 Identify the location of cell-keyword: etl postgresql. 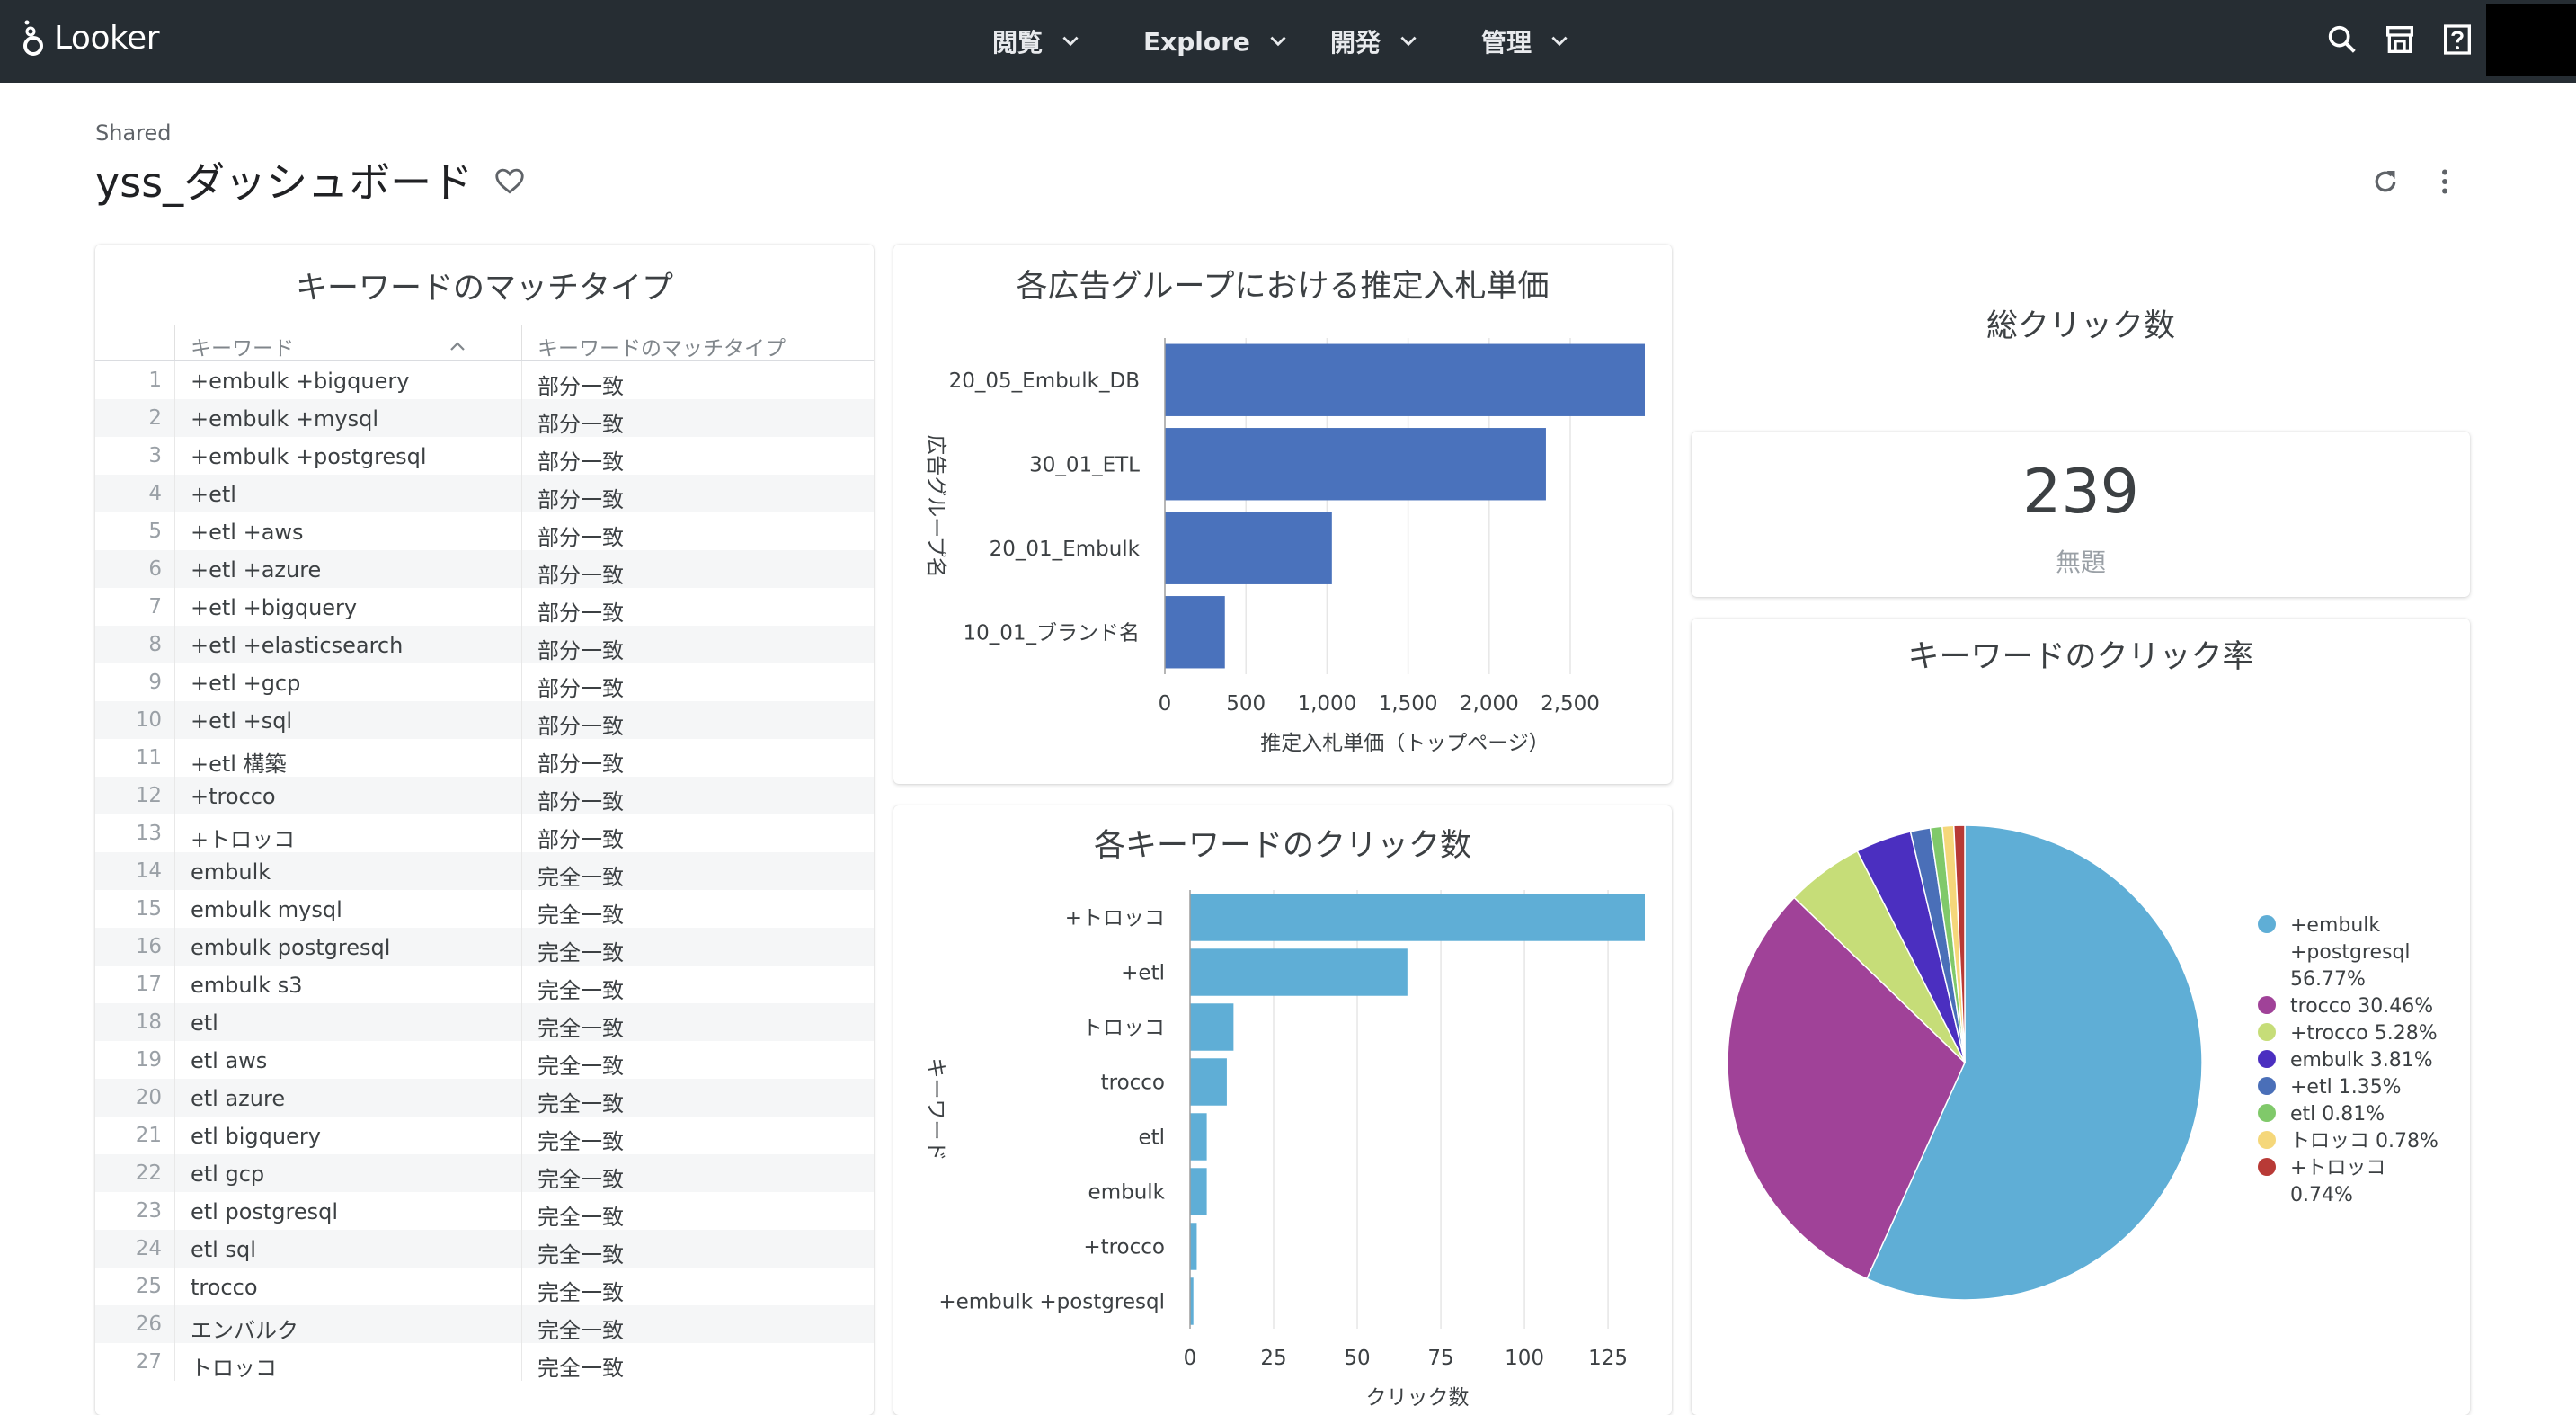
(264, 1211).